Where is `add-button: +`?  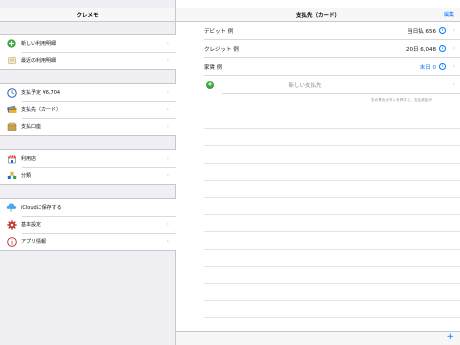 add-button: + is located at coordinates (450, 337).